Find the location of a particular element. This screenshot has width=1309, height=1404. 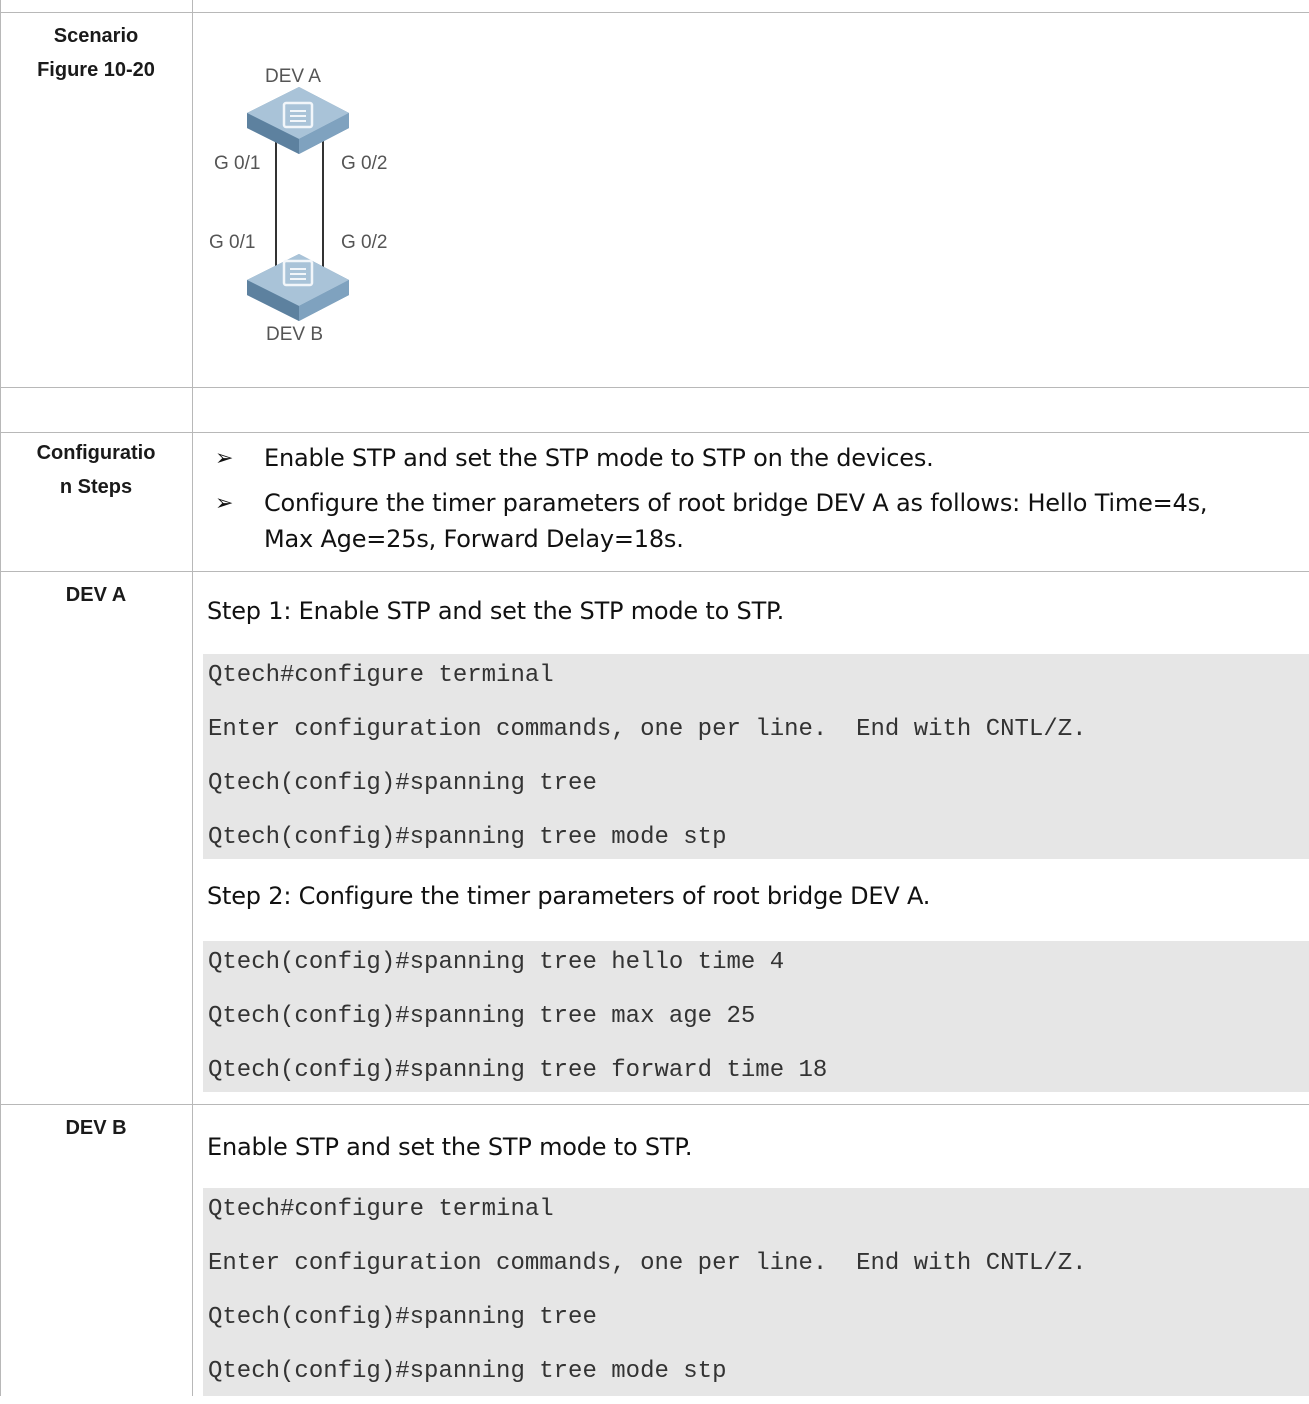

config-steps-label-line2: n Steps is located at coordinates (96, 487).